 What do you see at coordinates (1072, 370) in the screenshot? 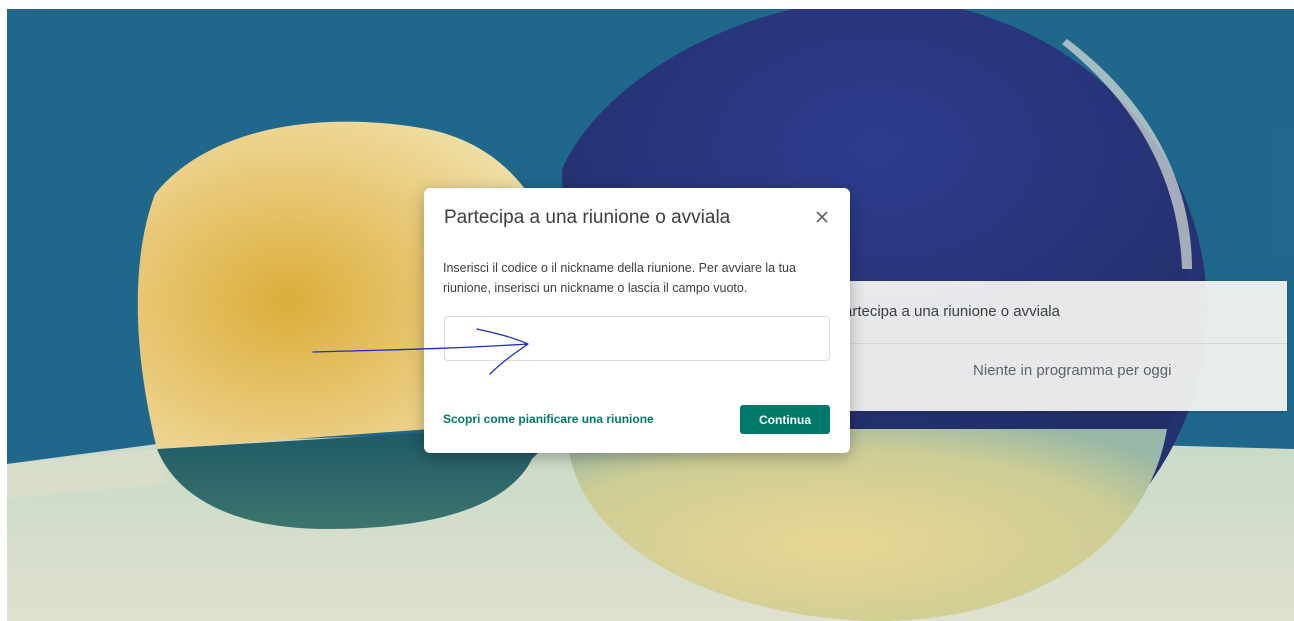
I see `schedule-empty-text: Niente in programma per oggi` at bounding box center [1072, 370].